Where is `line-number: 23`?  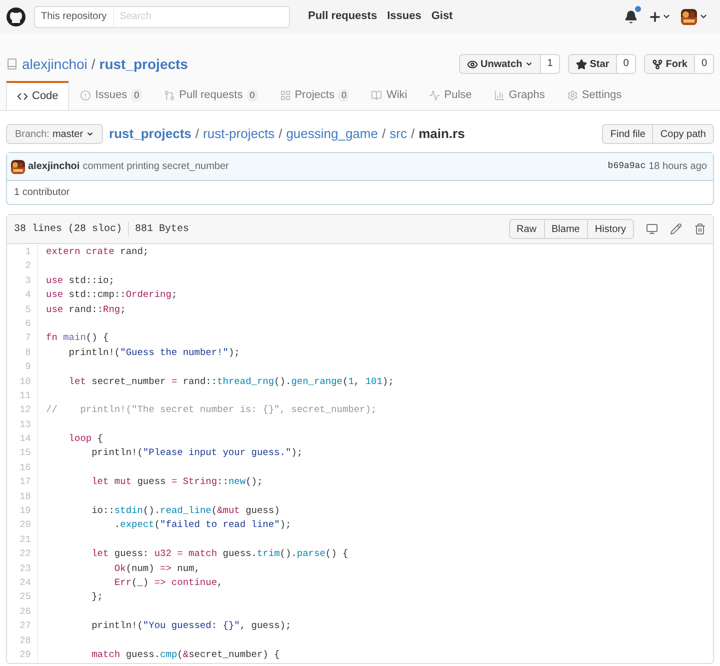
line-number: 23 is located at coordinates (25, 569).